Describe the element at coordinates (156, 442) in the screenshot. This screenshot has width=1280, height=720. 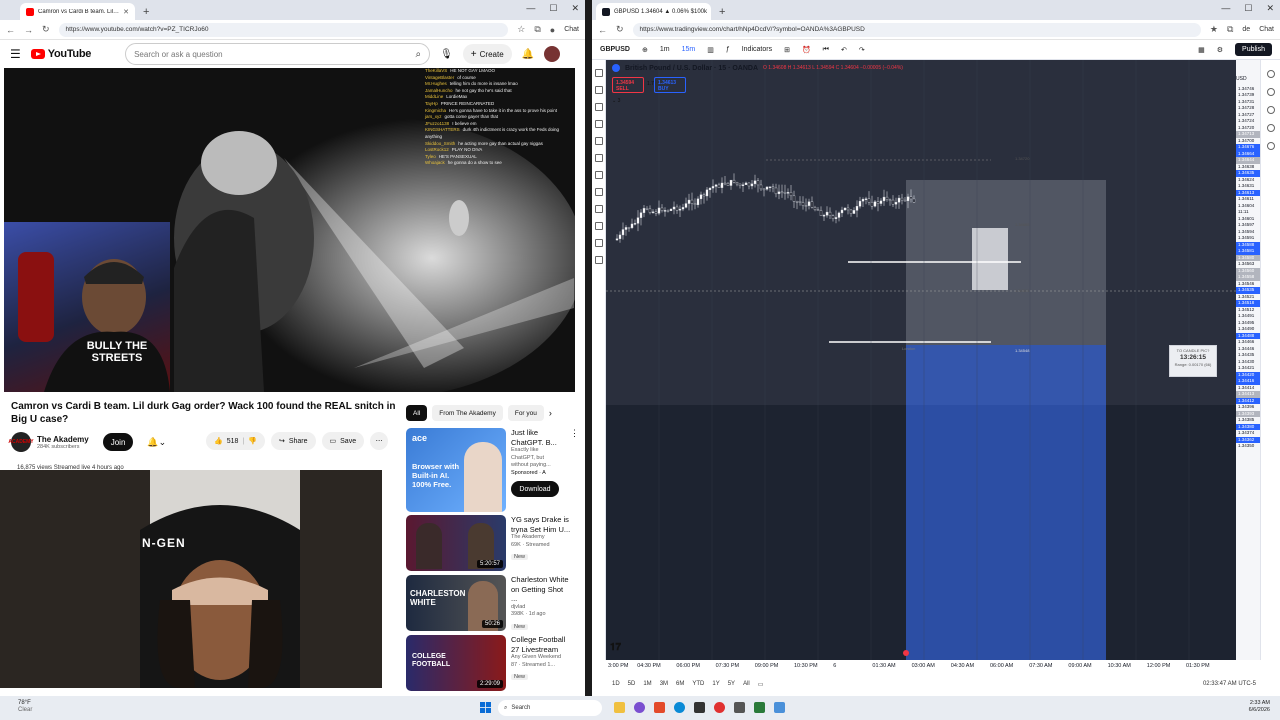
I see `subscribed-bell-icon: 🔔⌄` at that location.